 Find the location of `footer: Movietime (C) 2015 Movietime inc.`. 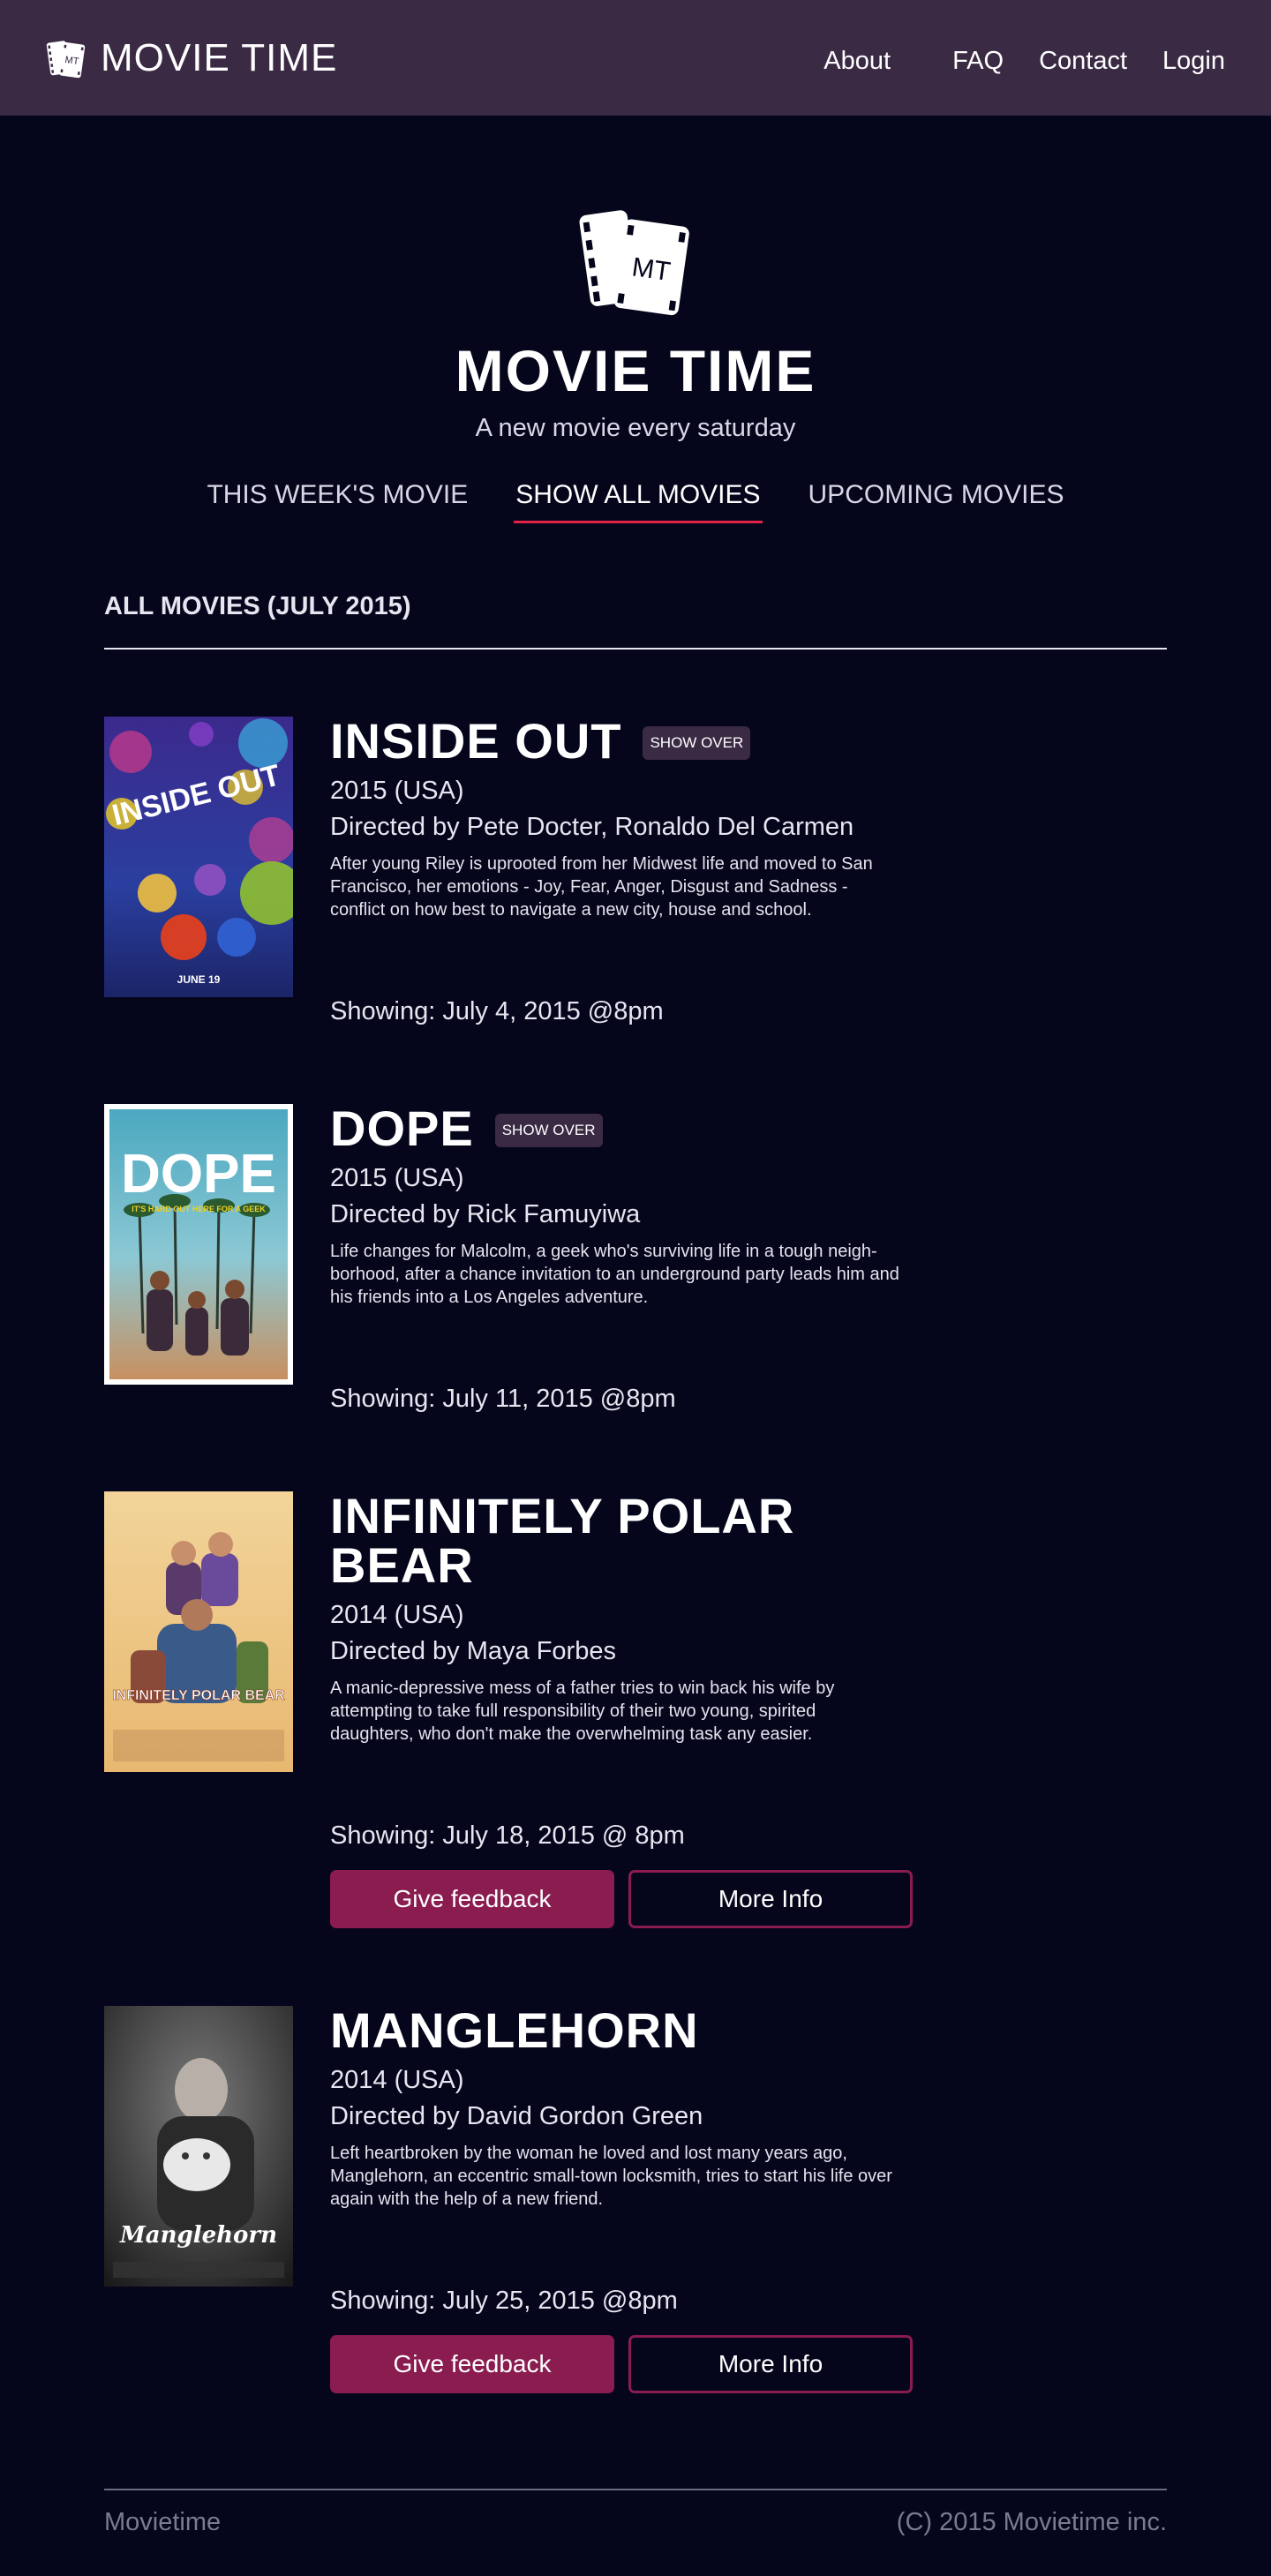

footer: Movietime (C) 2015 Movietime inc. is located at coordinates (635, 2532).